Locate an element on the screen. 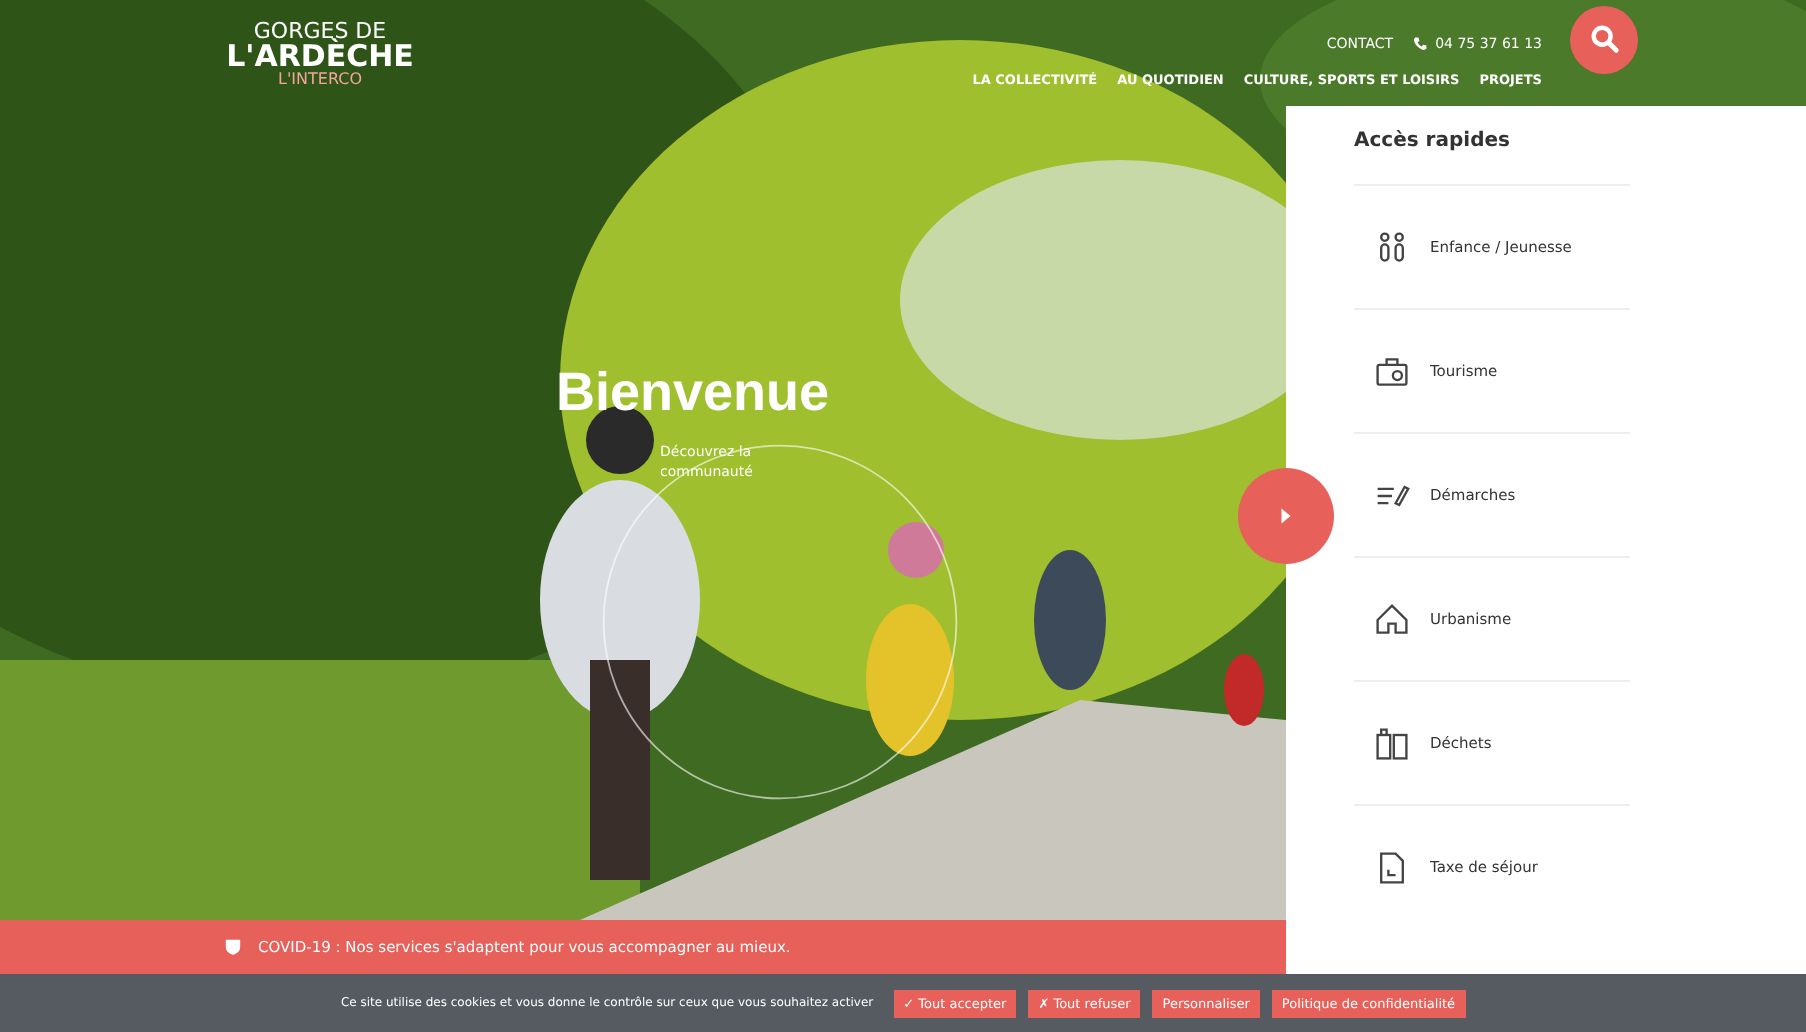 This screenshot has width=1806, height=1032. panel-title: Accès rapides is located at coordinates (1433, 141).